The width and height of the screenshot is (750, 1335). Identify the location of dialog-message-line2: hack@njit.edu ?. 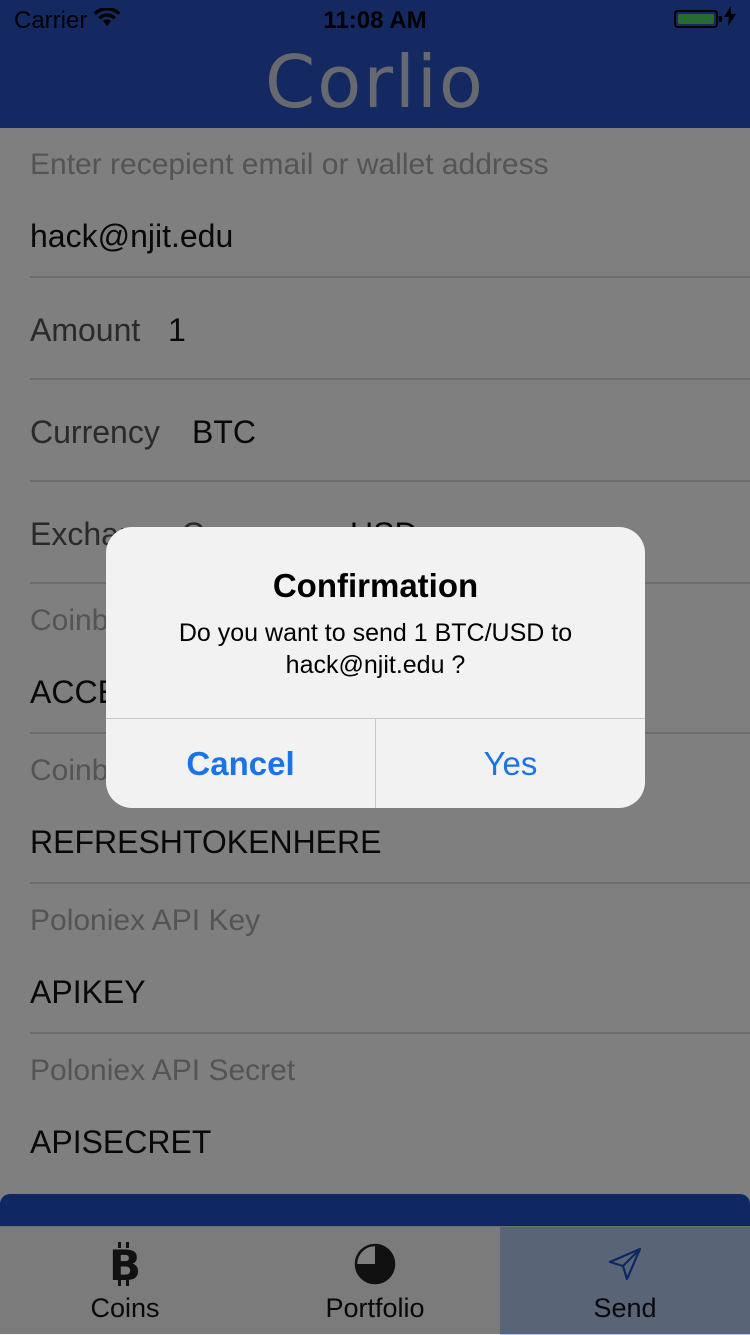
(375, 665).